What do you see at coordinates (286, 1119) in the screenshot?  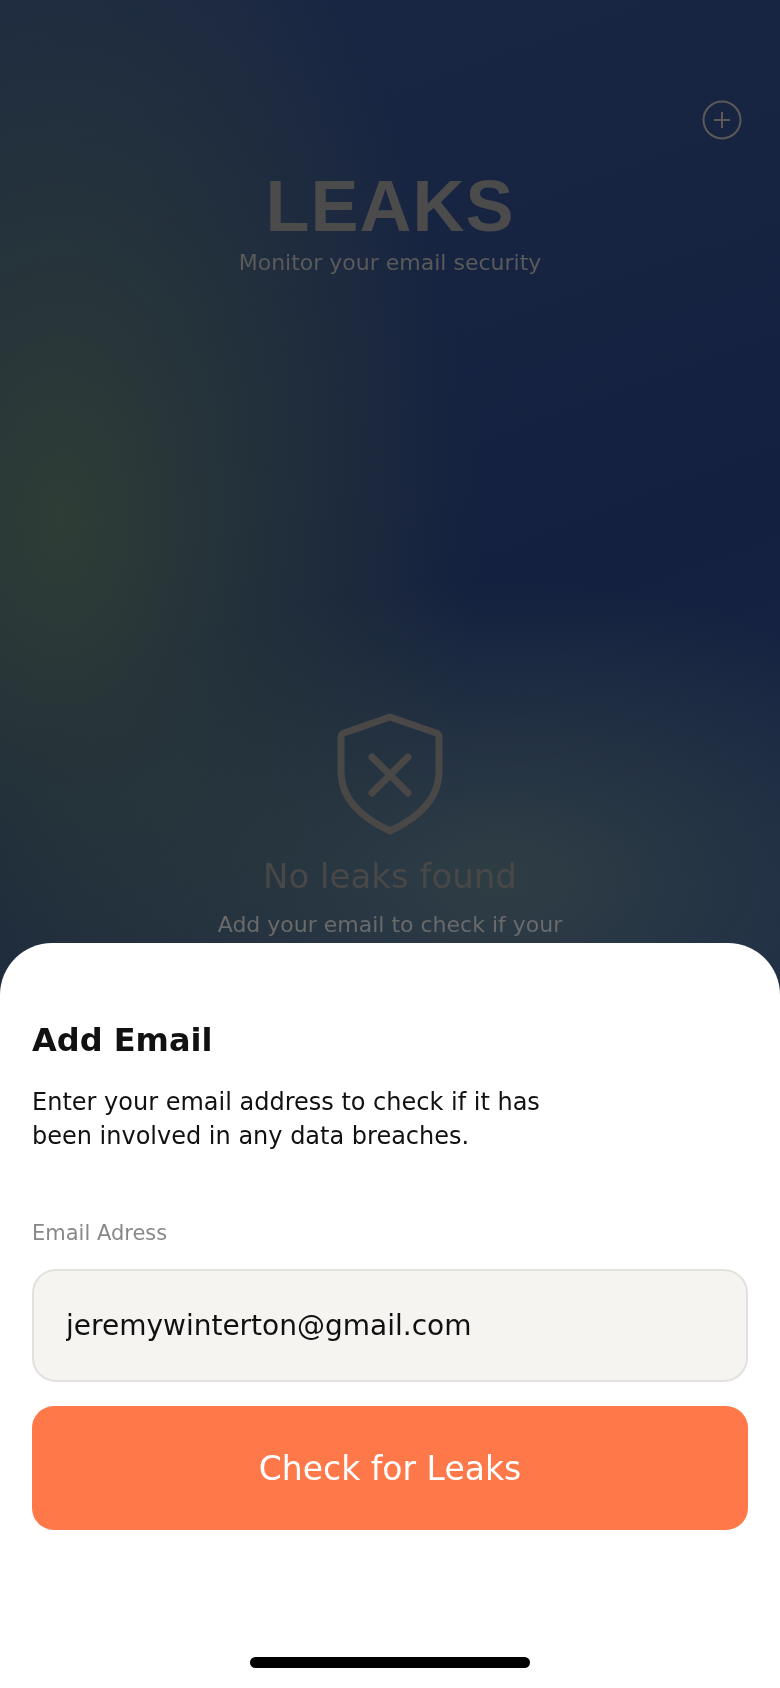 I see `sheet-description: Enter your email address to check if it has been involved in any data breaches.` at bounding box center [286, 1119].